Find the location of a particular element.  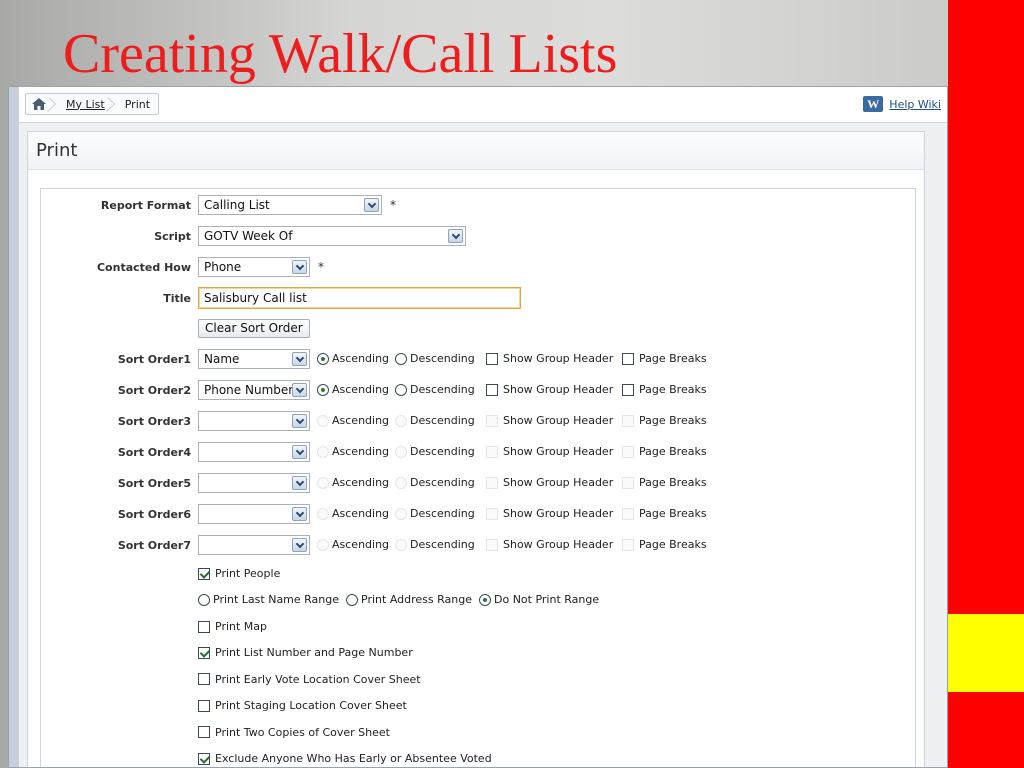

breadcrumb-my-list: My List is located at coordinates (83, 104).